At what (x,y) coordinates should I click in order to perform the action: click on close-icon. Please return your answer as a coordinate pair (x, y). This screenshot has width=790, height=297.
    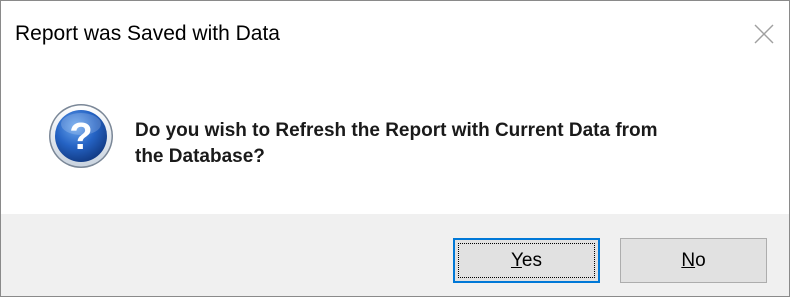
    Looking at the image, I should click on (764, 34).